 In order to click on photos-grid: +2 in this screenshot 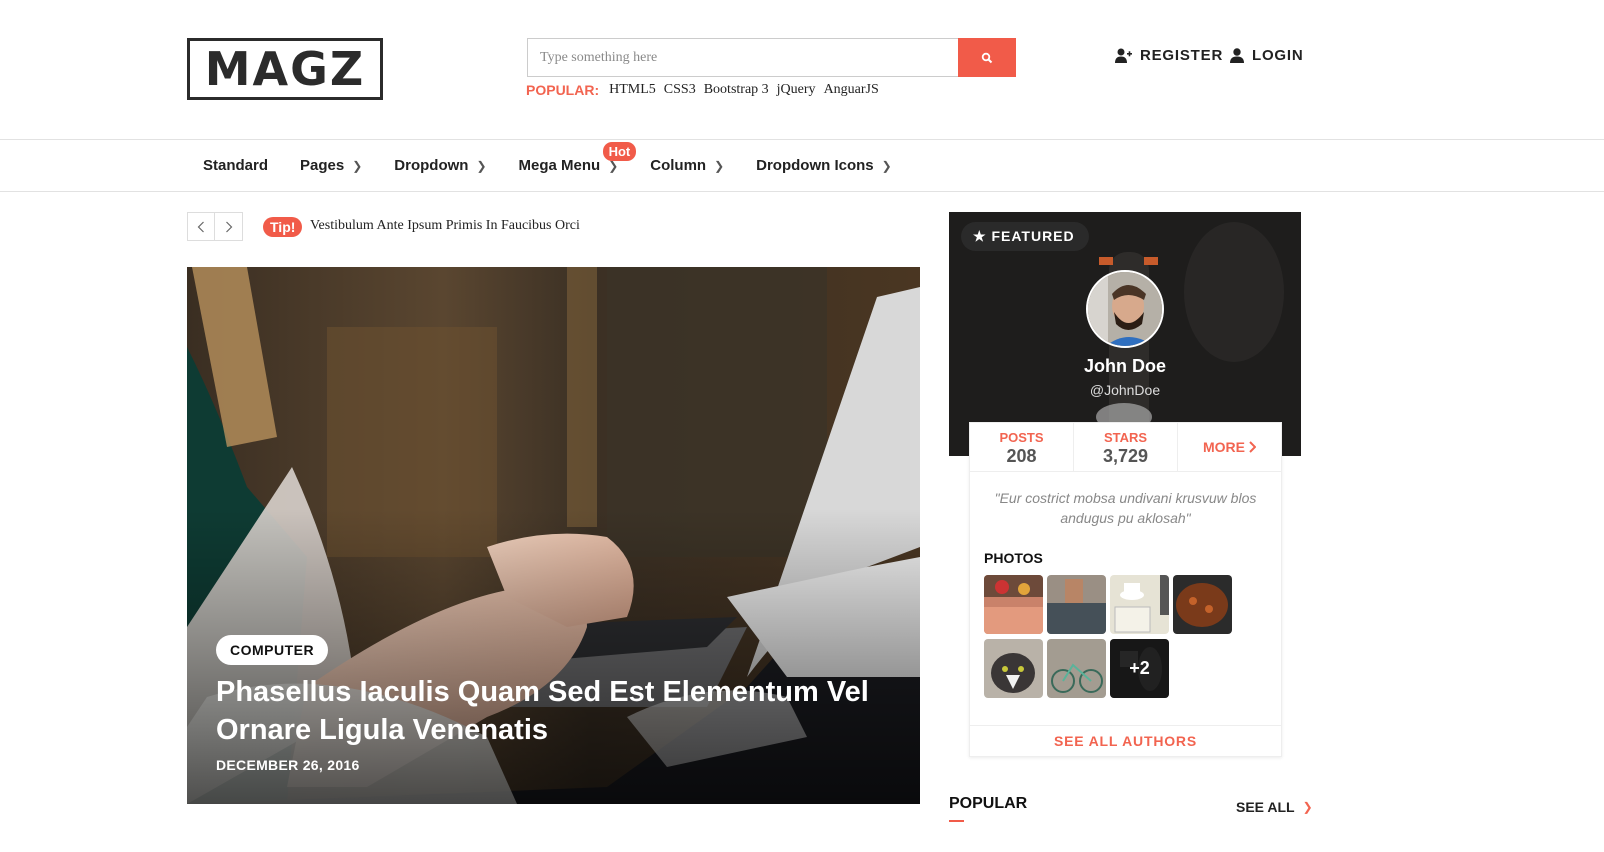, I will do `click(1132, 636)`.